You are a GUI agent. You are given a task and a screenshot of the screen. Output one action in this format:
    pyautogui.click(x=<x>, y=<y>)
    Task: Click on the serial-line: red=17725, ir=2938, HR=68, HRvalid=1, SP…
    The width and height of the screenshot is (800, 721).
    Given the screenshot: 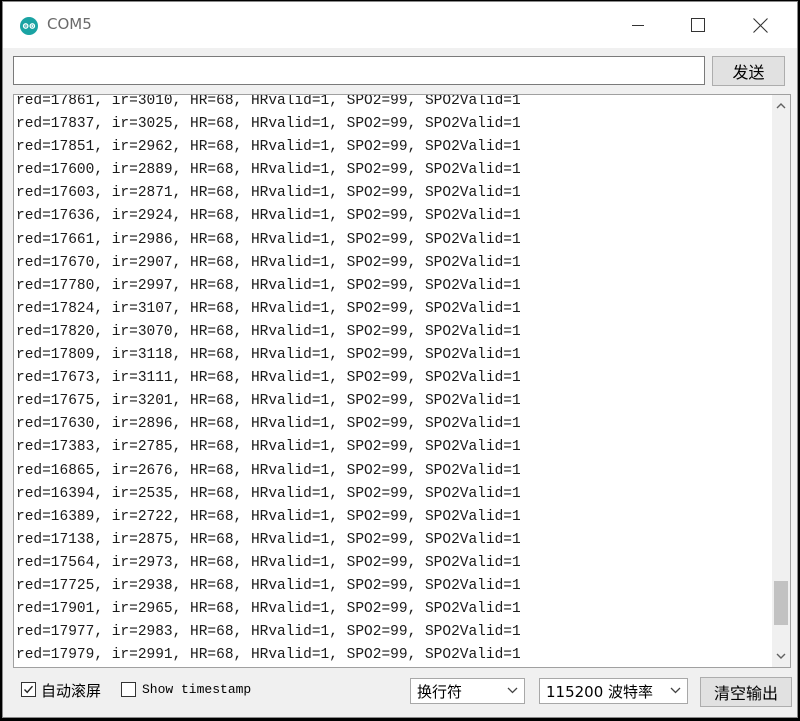 What is the action you would take?
    pyautogui.click(x=268, y=585)
    